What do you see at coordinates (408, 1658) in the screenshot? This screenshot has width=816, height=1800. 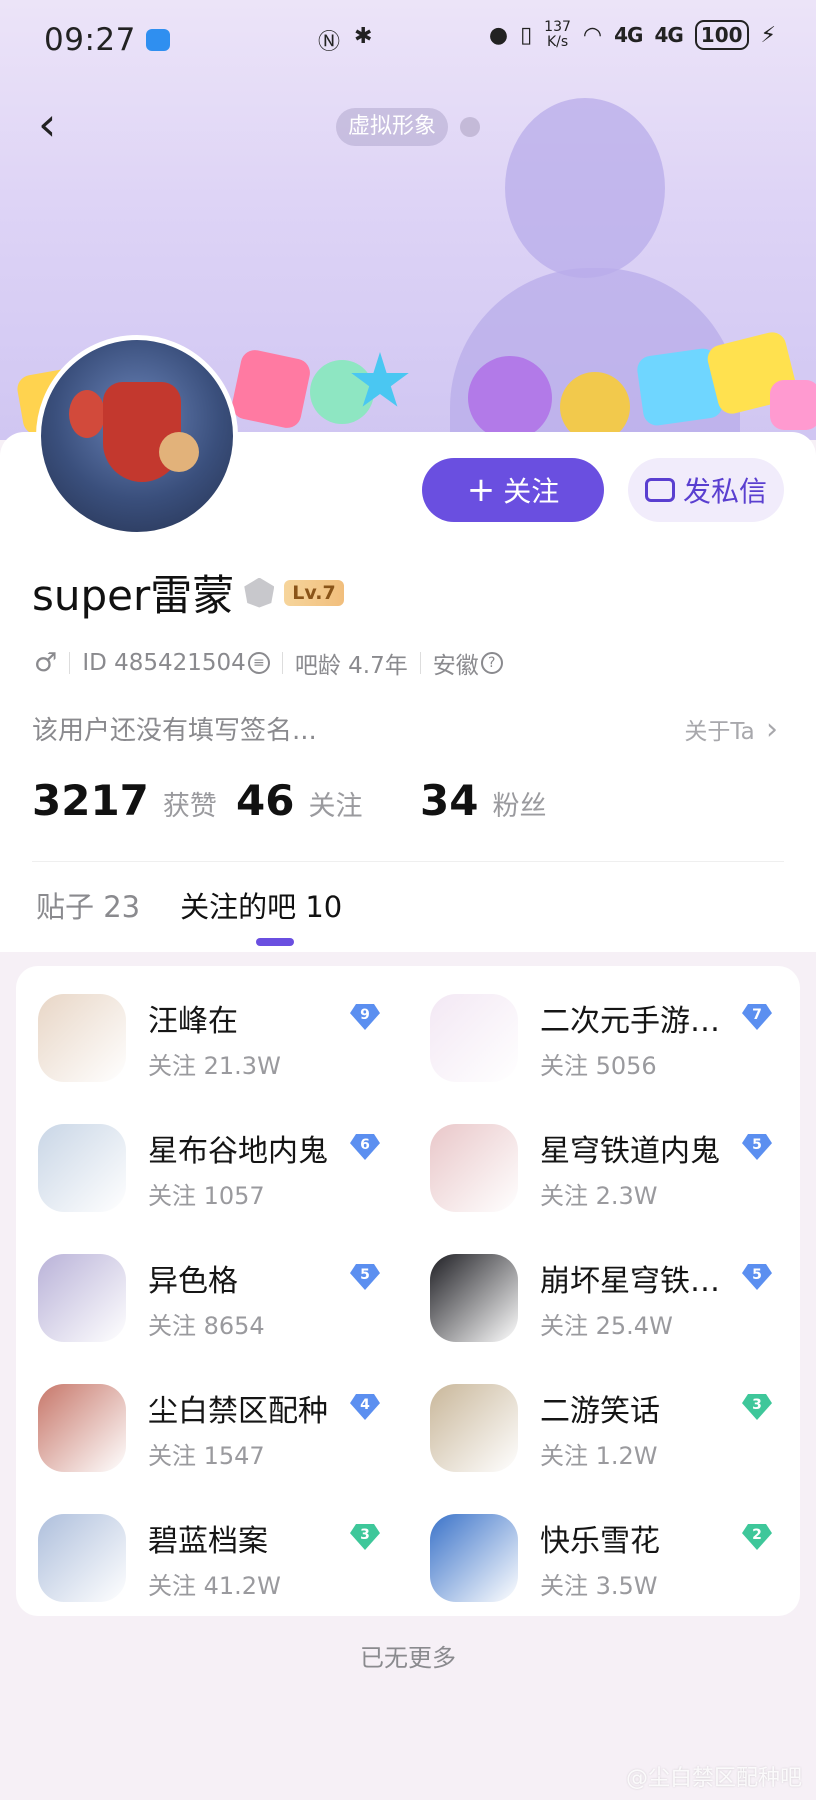 I see `no-more-text: 已无更多` at bounding box center [408, 1658].